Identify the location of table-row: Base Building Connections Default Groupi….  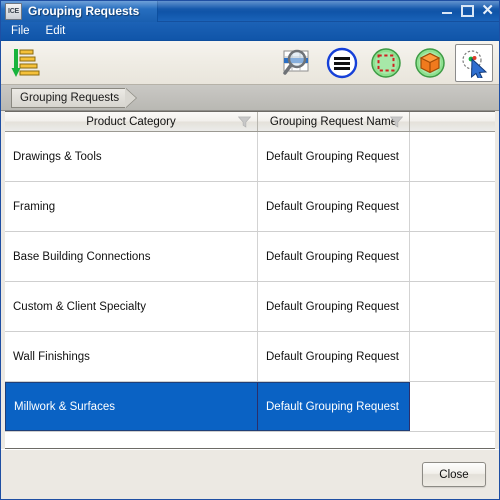
(250, 257).